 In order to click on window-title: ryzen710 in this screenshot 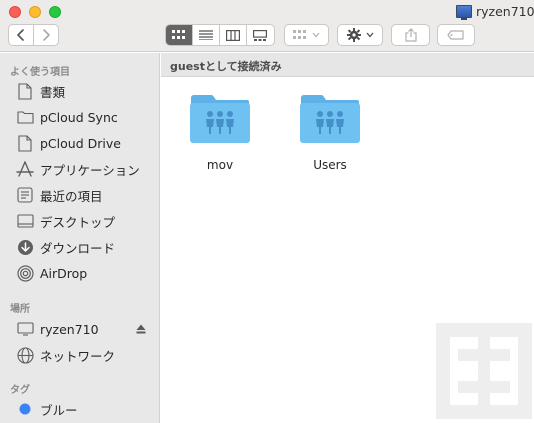, I will do `click(495, 11)`.